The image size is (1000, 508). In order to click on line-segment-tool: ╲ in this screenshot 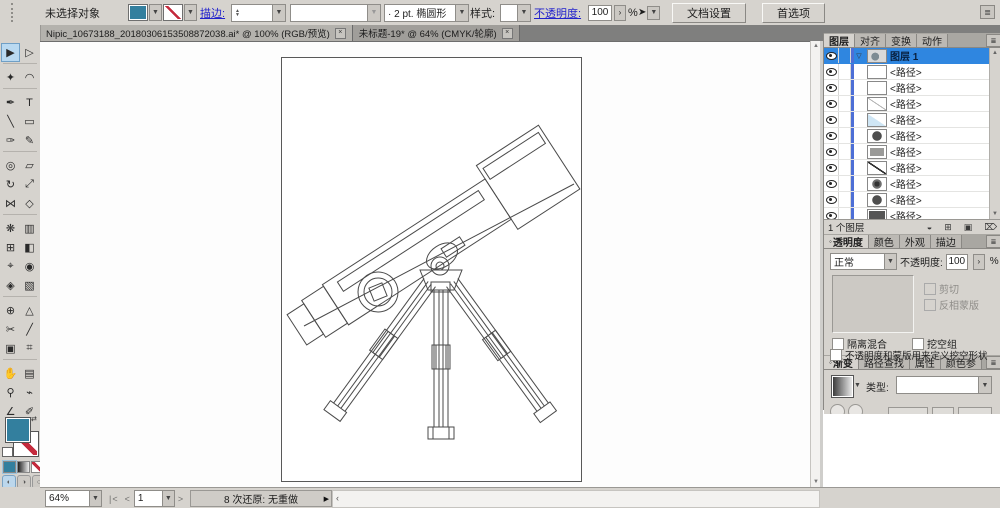, I will do `click(10, 121)`.